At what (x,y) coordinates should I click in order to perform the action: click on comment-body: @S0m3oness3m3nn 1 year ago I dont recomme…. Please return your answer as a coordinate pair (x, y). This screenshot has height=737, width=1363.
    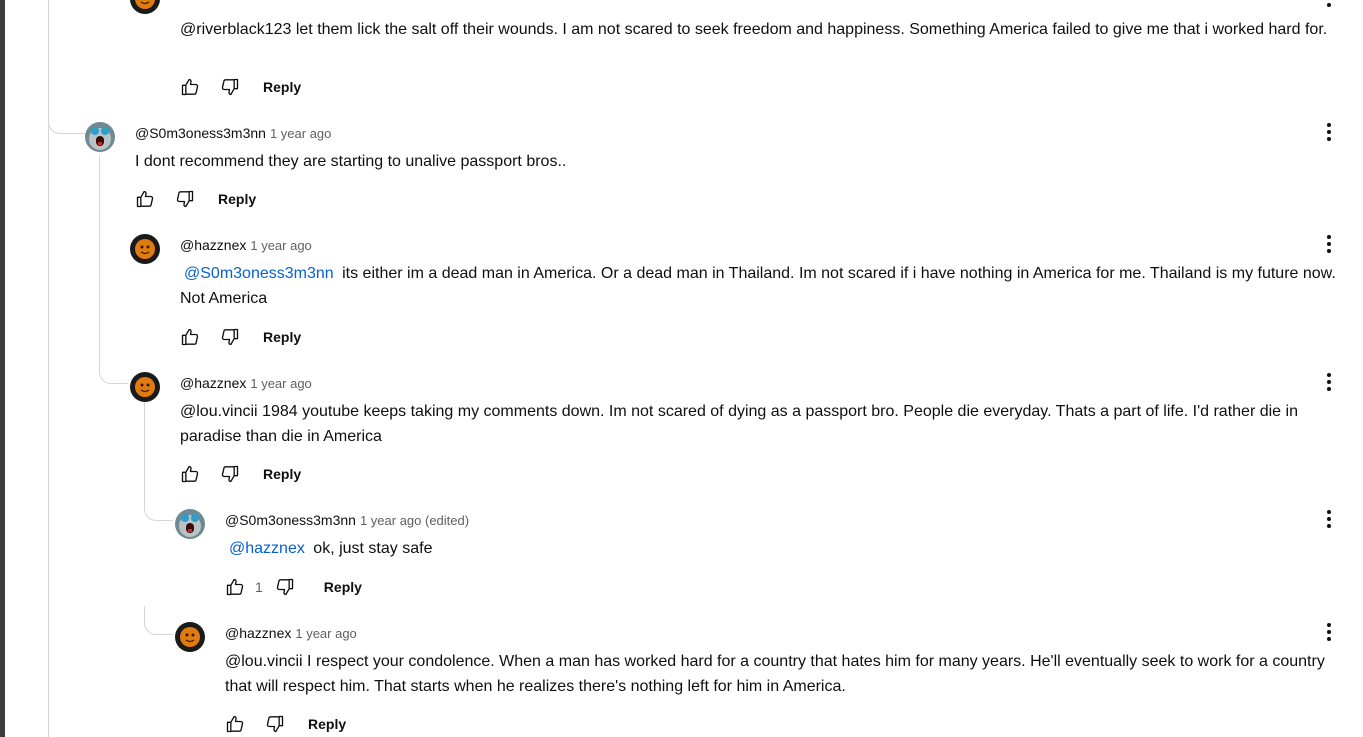
    Looking at the image, I should click on (730, 148).